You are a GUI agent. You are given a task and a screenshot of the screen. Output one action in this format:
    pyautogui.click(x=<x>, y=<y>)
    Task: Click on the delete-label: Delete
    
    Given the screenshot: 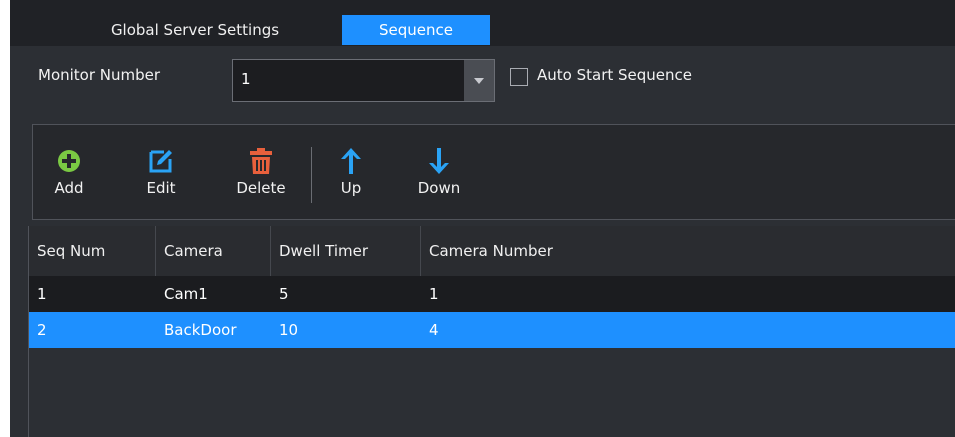 What is the action you would take?
    pyautogui.click(x=261, y=188)
    